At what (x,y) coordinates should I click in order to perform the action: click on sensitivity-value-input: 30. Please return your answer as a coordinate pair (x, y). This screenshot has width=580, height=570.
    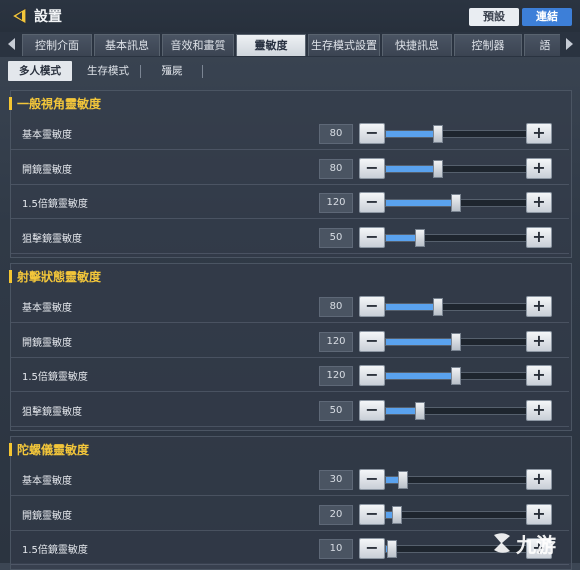
    Looking at the image, I should click on (336, 480).